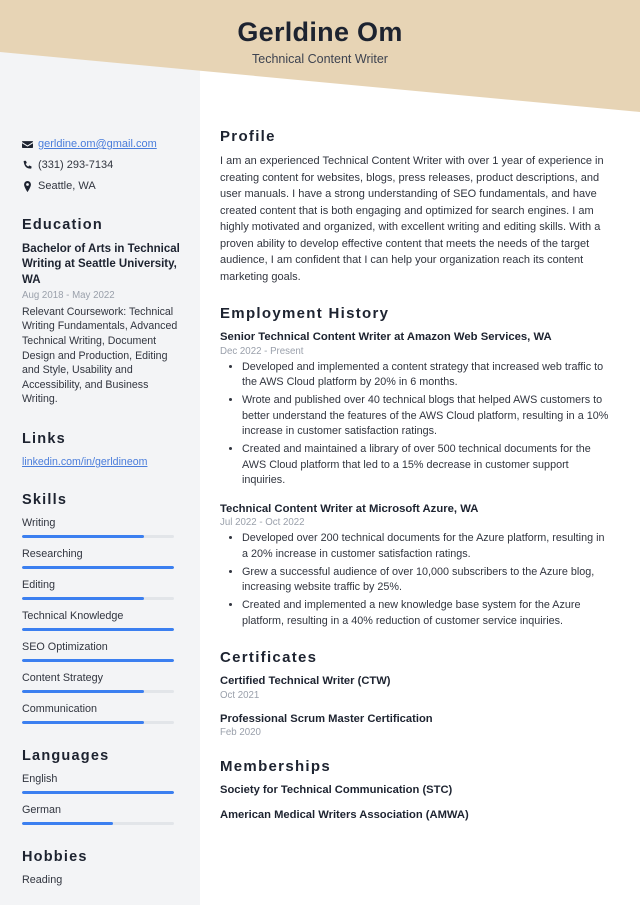 This screenshot has height=905, width=640. I want to click on skill-item: Content Strategy, so click(104, 682).